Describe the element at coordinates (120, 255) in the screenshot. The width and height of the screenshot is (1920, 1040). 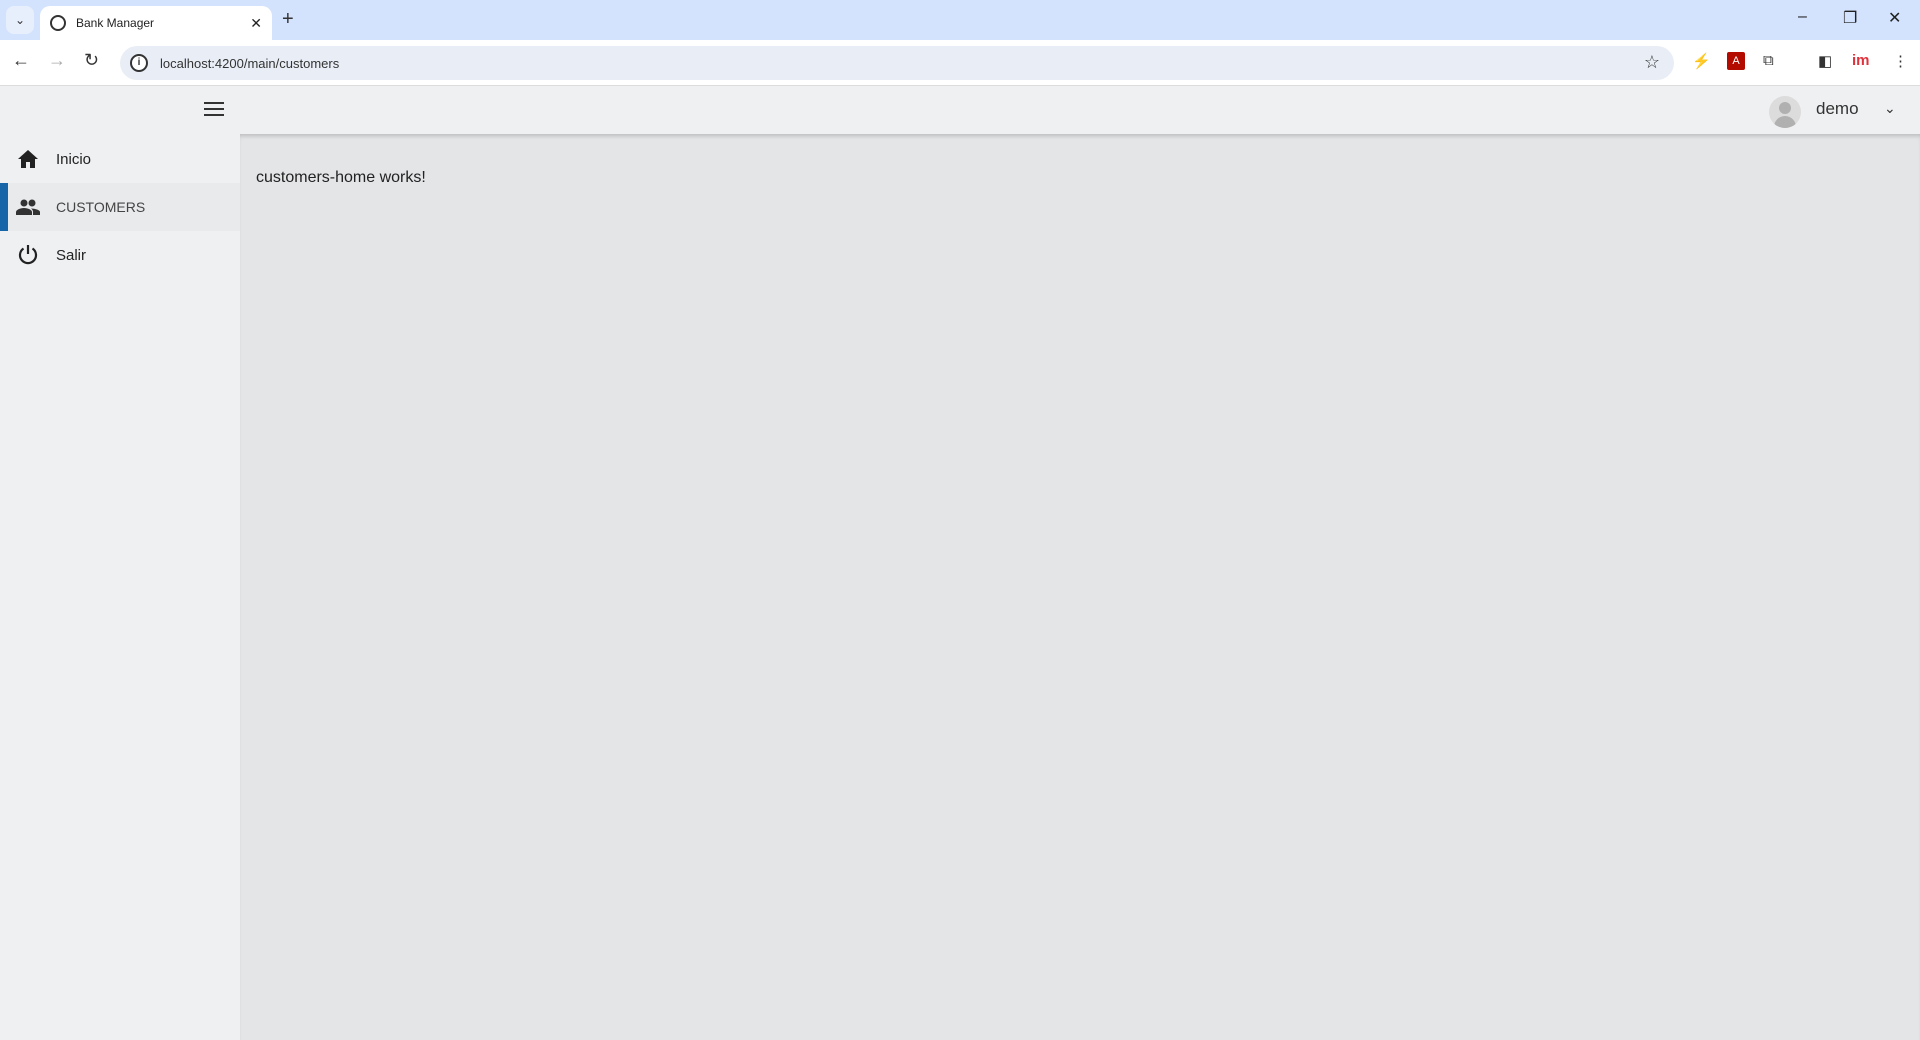
I see `sidebar-item-salir: Salir` at that location.